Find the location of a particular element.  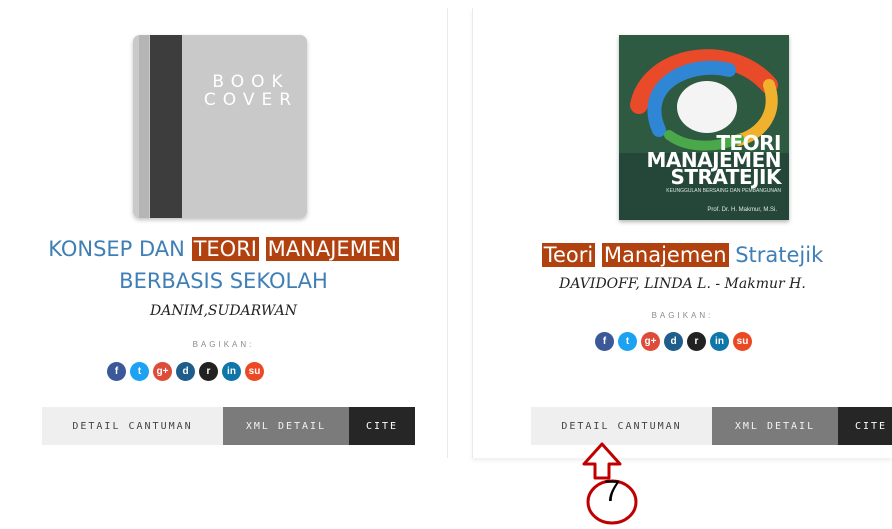

cover-title: TEORI MANAJEMEN STRATEJIK is located at coordinates (713, 160).